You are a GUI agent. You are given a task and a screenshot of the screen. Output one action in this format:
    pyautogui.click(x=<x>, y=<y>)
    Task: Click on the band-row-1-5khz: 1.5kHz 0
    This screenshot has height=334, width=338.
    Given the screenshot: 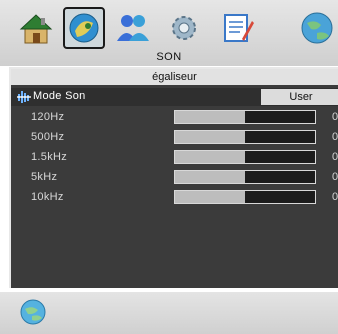 What is the action you would take?
    pyautogui.click(x=174, y=158)
    